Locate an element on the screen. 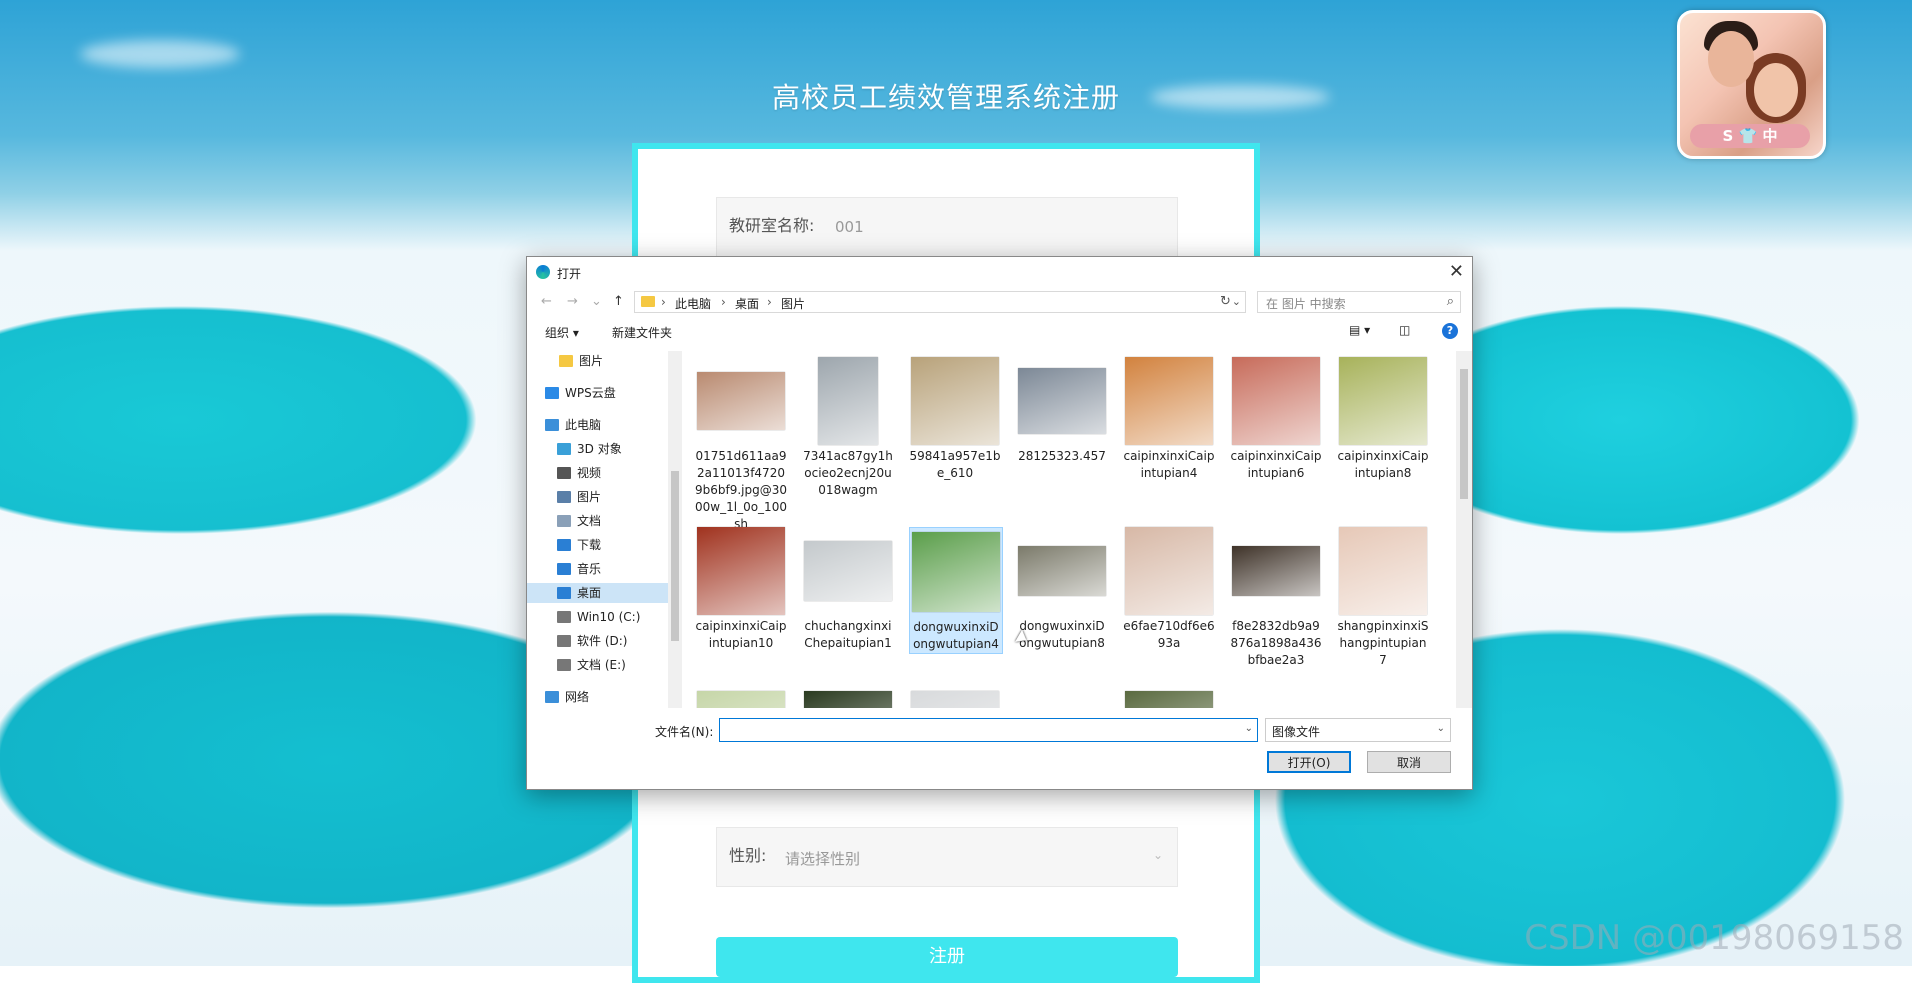  file-item: caipinxinxiCaipintupian6 is located at coordinates (1276, 419).